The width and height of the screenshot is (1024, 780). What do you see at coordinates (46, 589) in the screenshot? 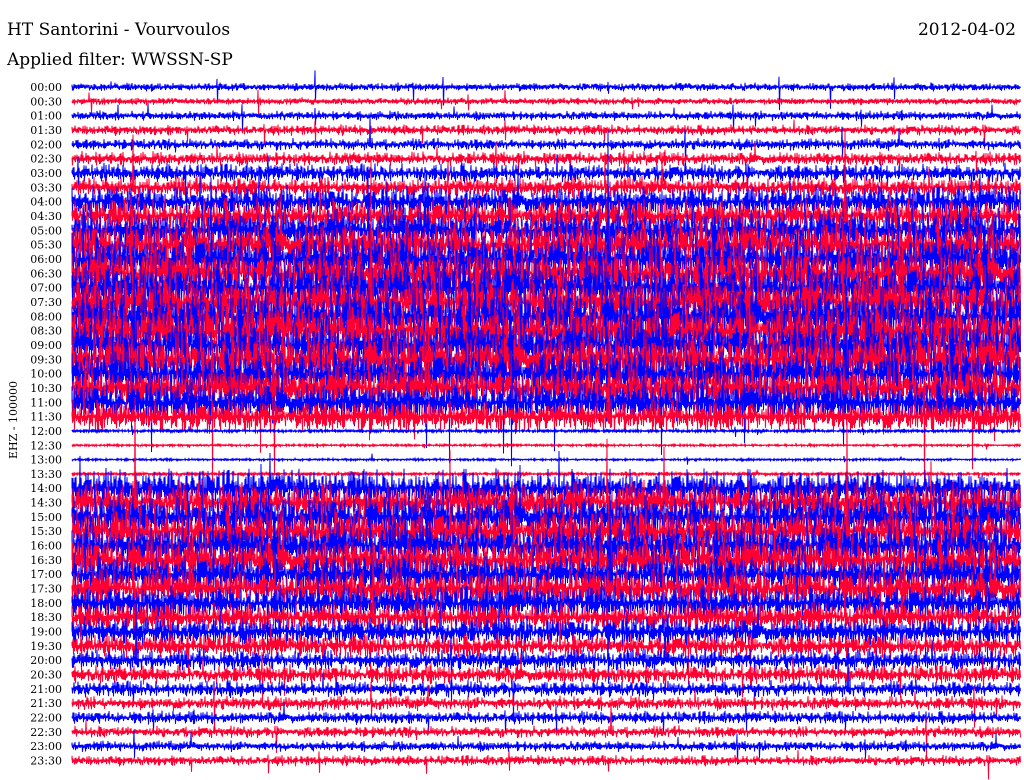
I see `row-label: 17:30` at bounding box center [46, 589].